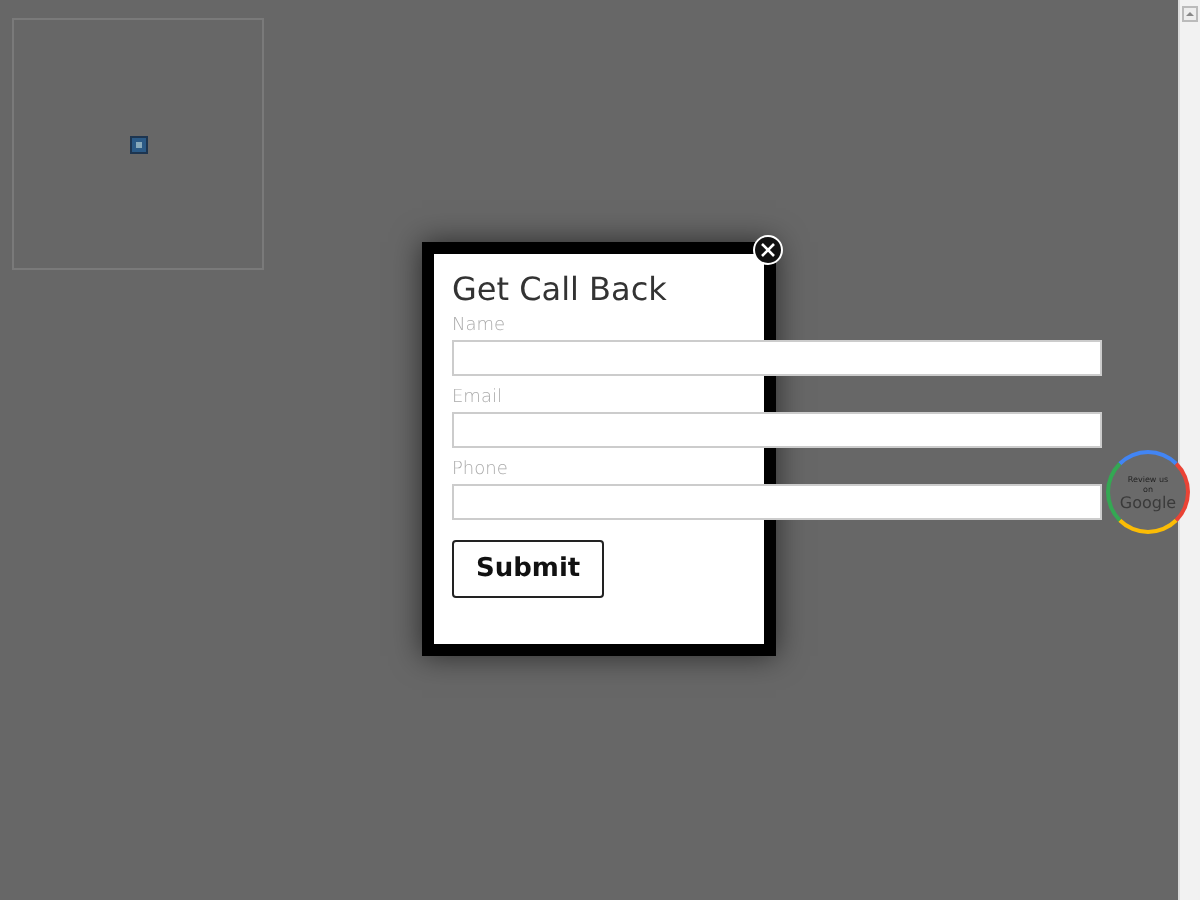 This screenshot has width=1200, height=900. I want to click on field-label: Email, so click(478, 398).